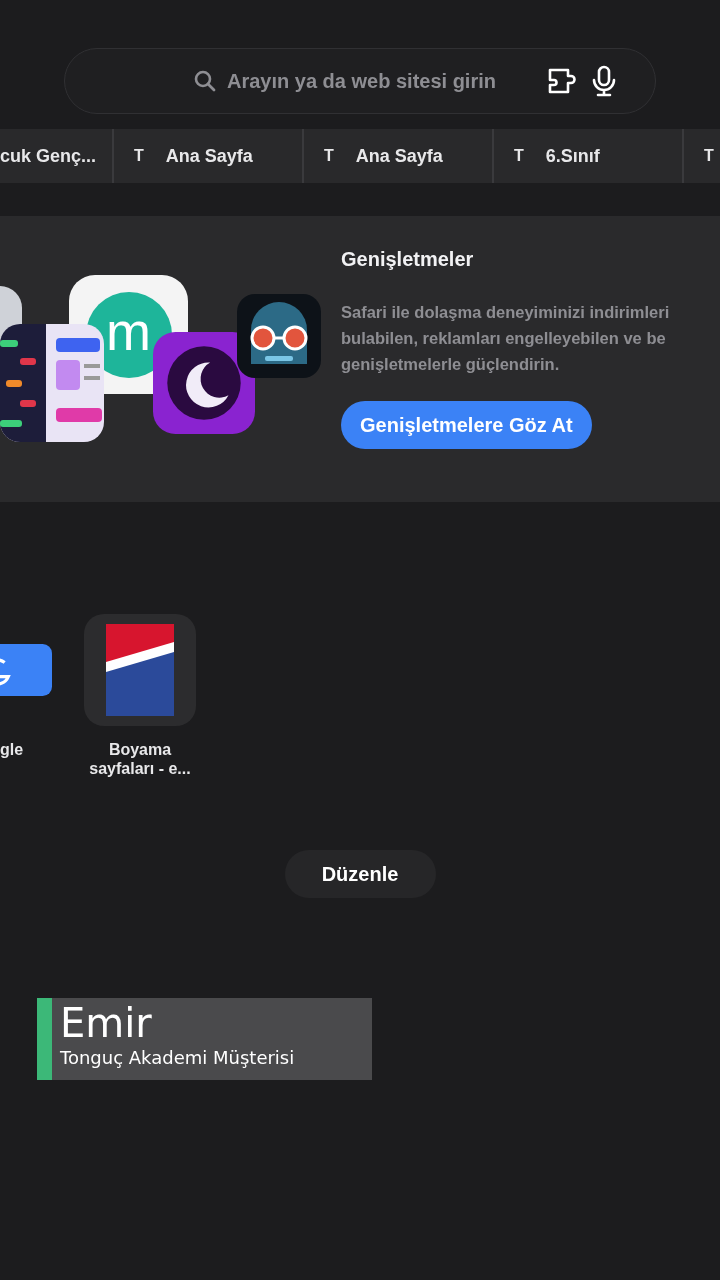 The height and width of the screenshot is (1280, 720). Describe the element at coordinates (504, 338) in the screenshot. I see `card-description: bulabilen, reklamları engelleyebilen ve be` at that location.